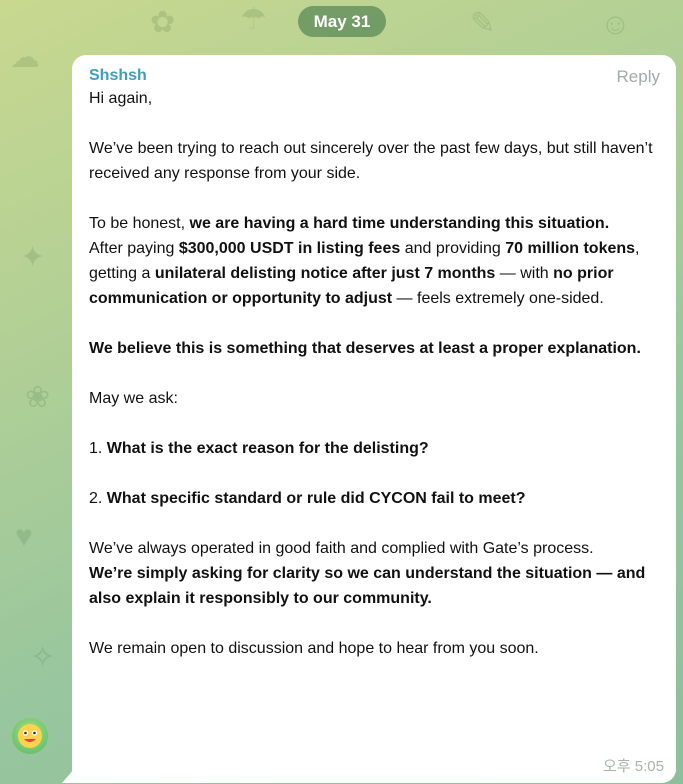 This screenshot has height=784, width=683. What do you see at coordinates (98, 448) in the screenshot?
I see `message-text-run: 1.` at bounding box center [98, 448].